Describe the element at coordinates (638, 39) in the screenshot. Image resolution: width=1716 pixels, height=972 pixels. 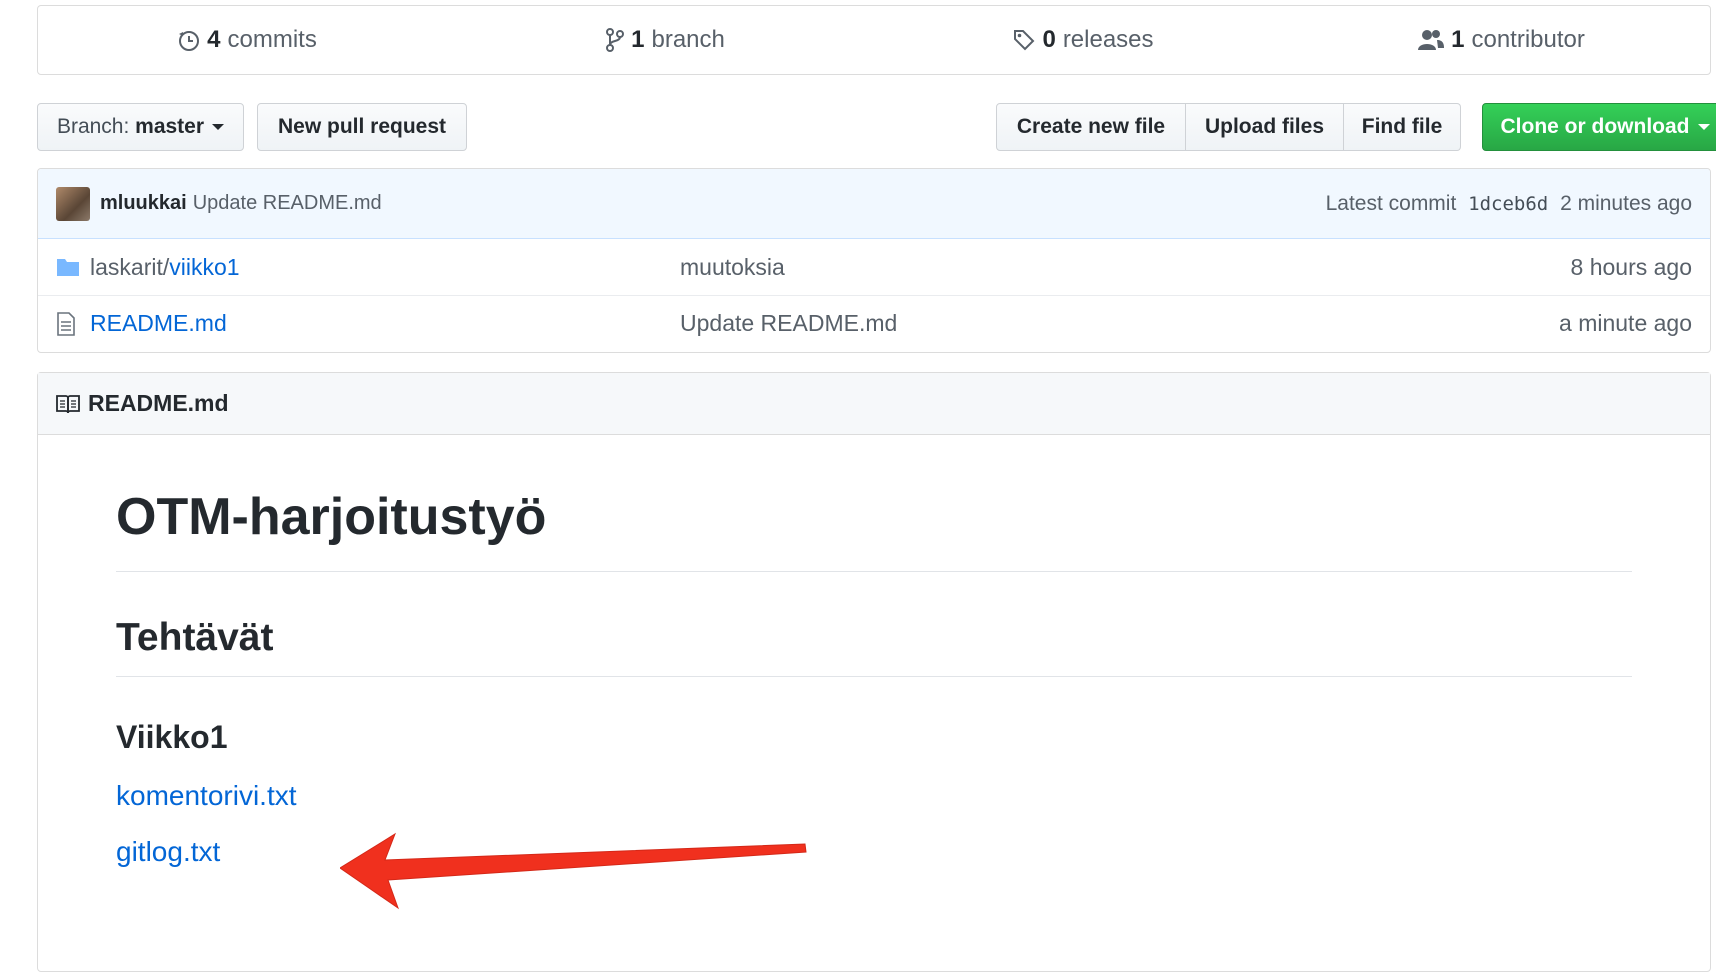
I see `branches-count: 1` at that location.